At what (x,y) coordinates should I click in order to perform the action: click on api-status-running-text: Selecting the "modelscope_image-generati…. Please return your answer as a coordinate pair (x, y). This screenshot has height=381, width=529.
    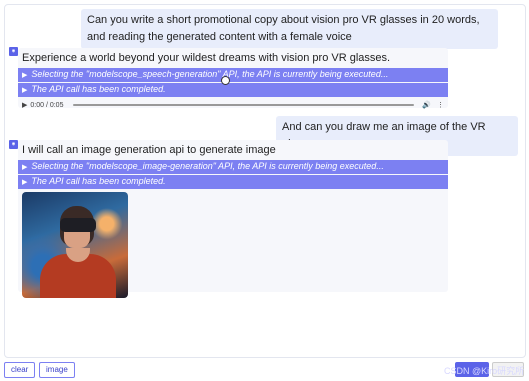
    Looking at the image, I should click on (207, 166).